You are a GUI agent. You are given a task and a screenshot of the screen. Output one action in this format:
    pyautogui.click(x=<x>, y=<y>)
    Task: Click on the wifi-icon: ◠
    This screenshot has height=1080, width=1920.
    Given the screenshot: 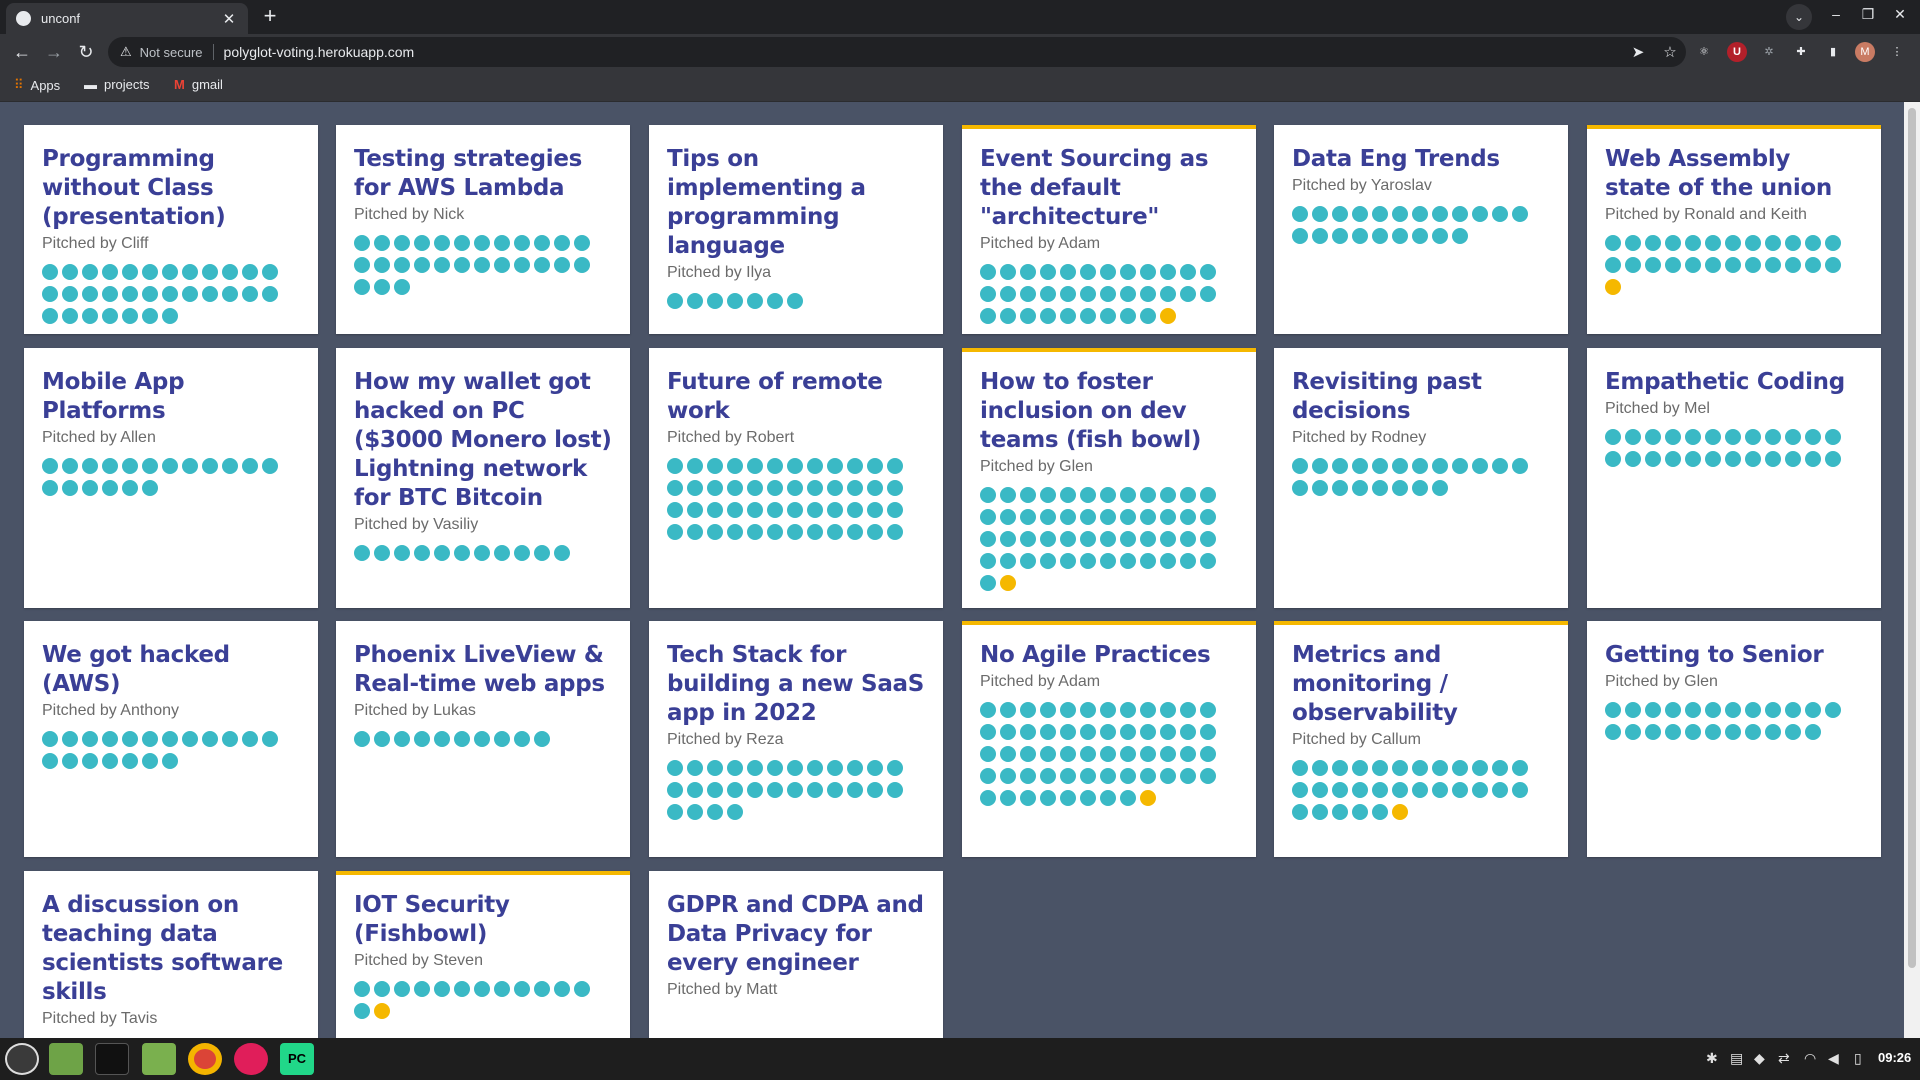 What is the action you would take?
    pyautogui.click(x=1810, y=1058)
    